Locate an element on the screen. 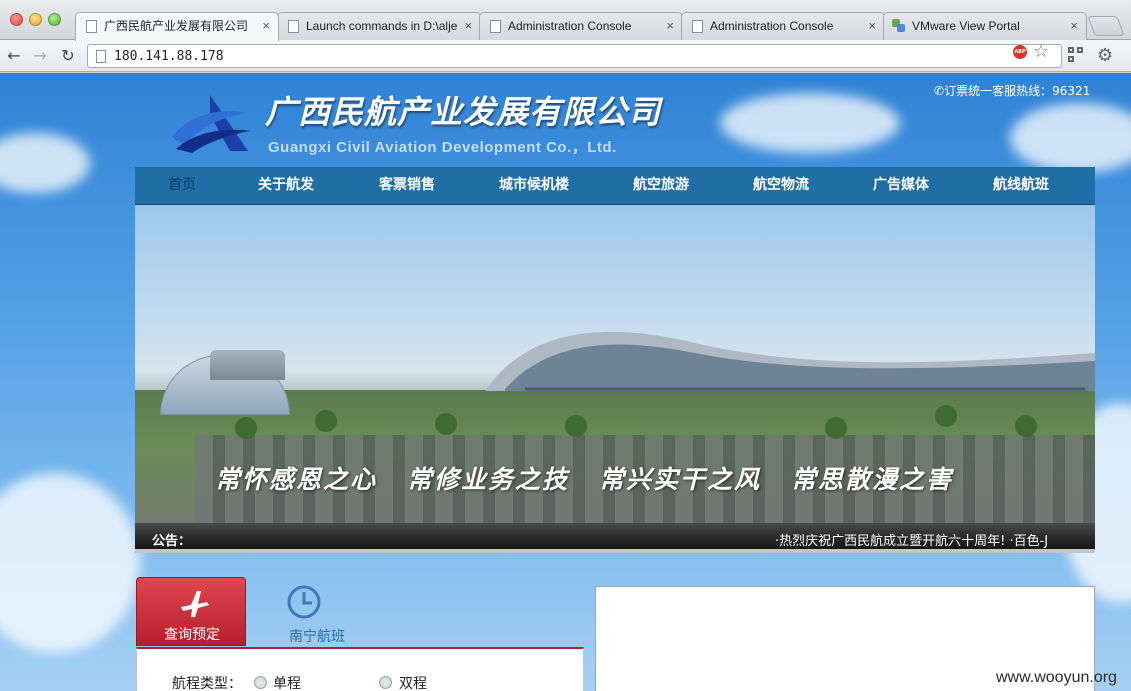  terminal-building-image is located at coordinates (790, 361).